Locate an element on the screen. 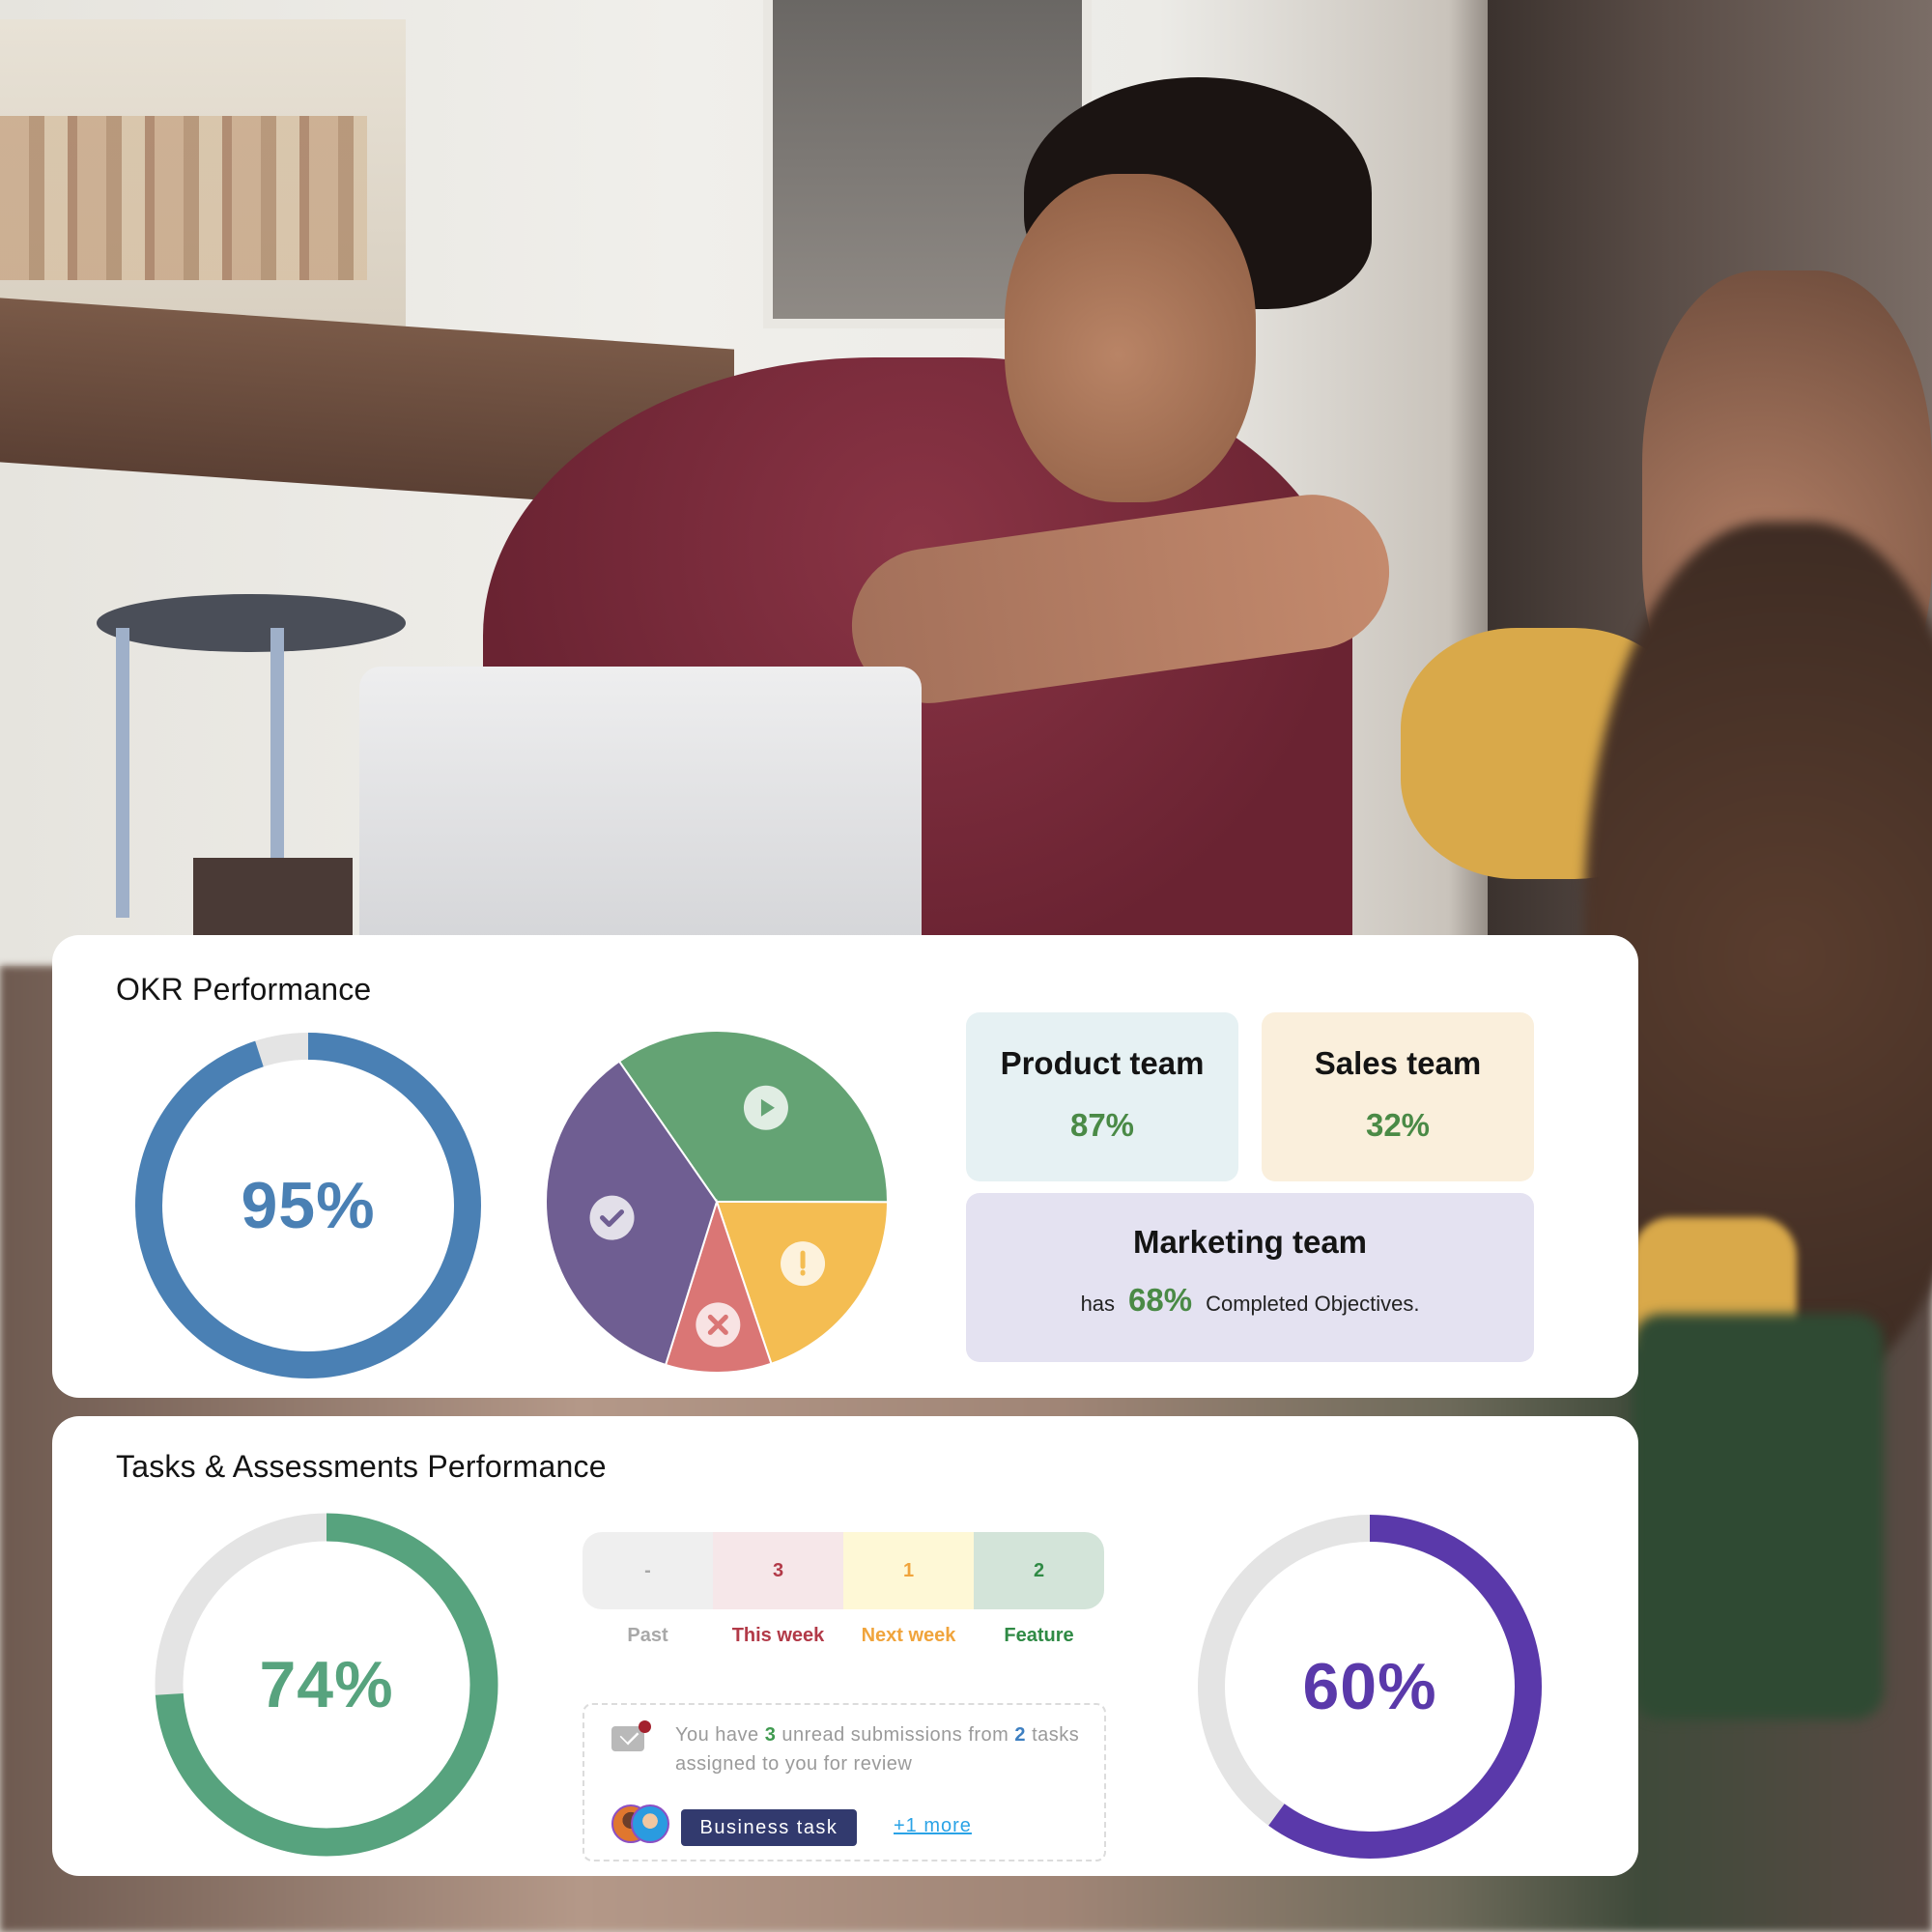 The image size is (1932, 1932). schedule-feature-count: 2 is located at coordinates (1039, 1570).